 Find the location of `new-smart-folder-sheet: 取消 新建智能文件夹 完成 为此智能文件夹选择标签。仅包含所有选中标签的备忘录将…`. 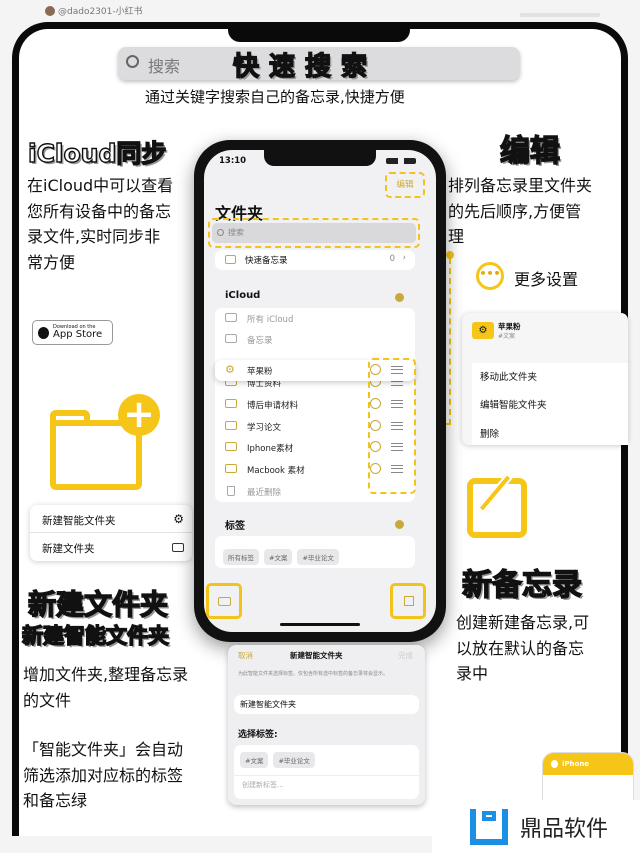

new-smart-folder-sheet: 取消 新建智能文件夹 完成 为此智能文件夹选择标签。仅包含所有选中标签的备忘录将… is located at coordinates (326, 725).